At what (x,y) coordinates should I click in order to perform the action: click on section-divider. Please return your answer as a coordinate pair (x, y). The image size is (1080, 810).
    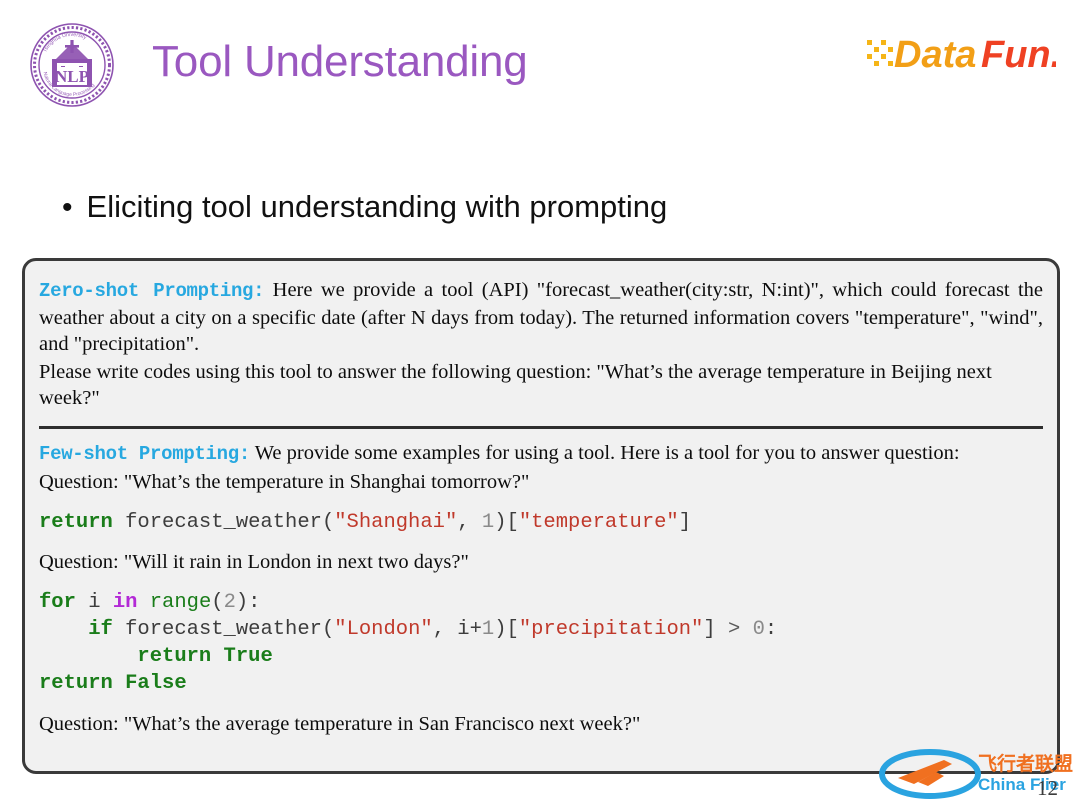
    Looking at the image, I should click on (541, 427).